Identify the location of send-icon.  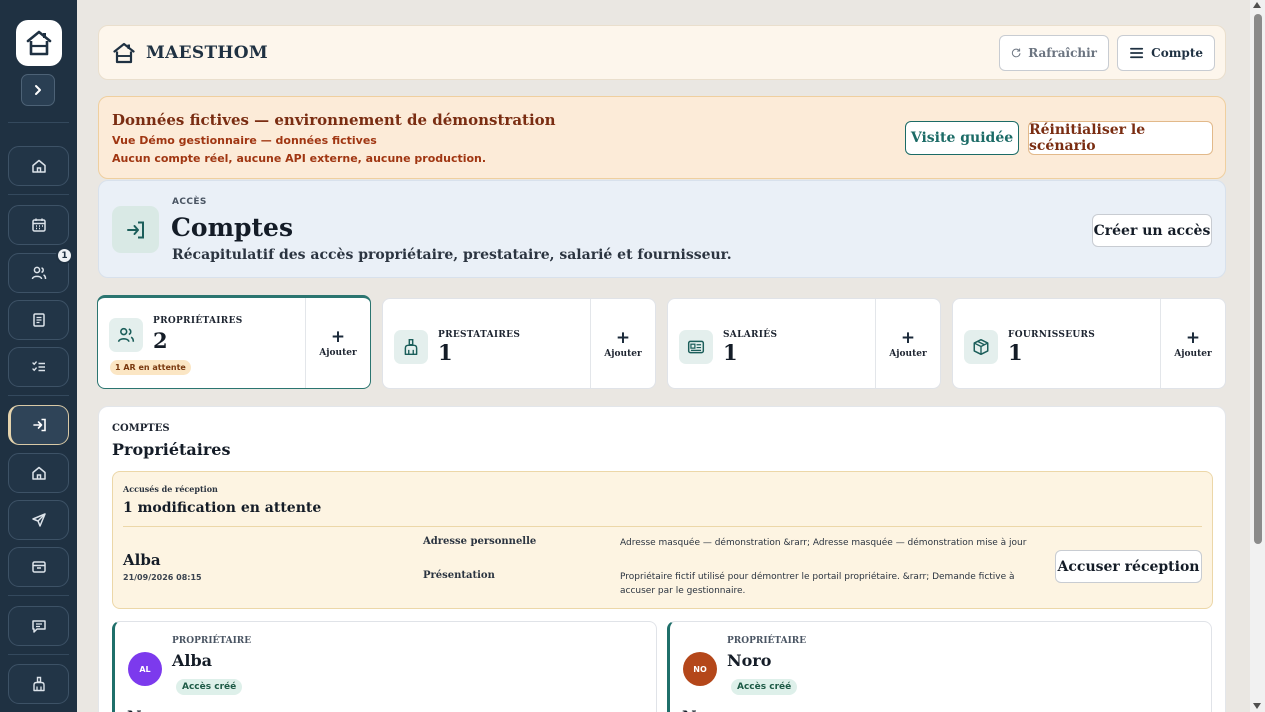
(38, 520).